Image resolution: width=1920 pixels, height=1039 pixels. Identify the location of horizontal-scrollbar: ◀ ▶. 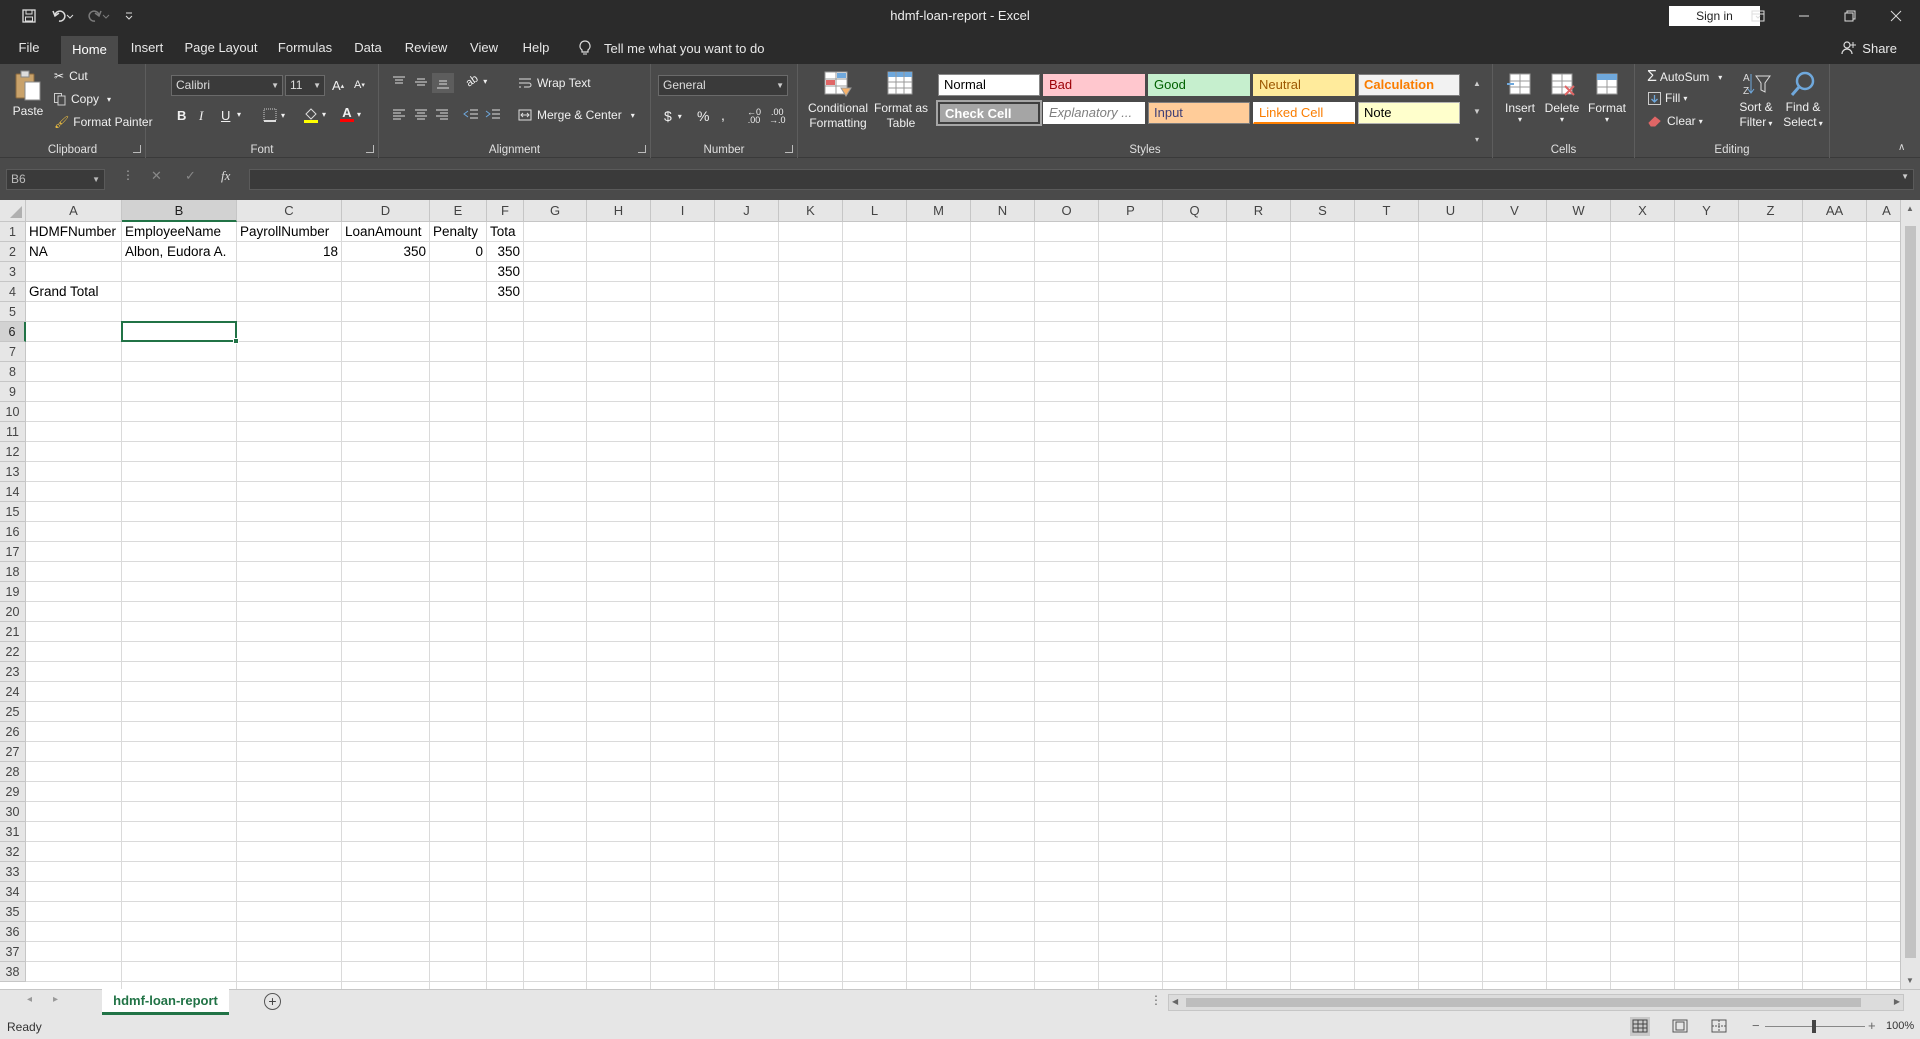
(1536, 1002).